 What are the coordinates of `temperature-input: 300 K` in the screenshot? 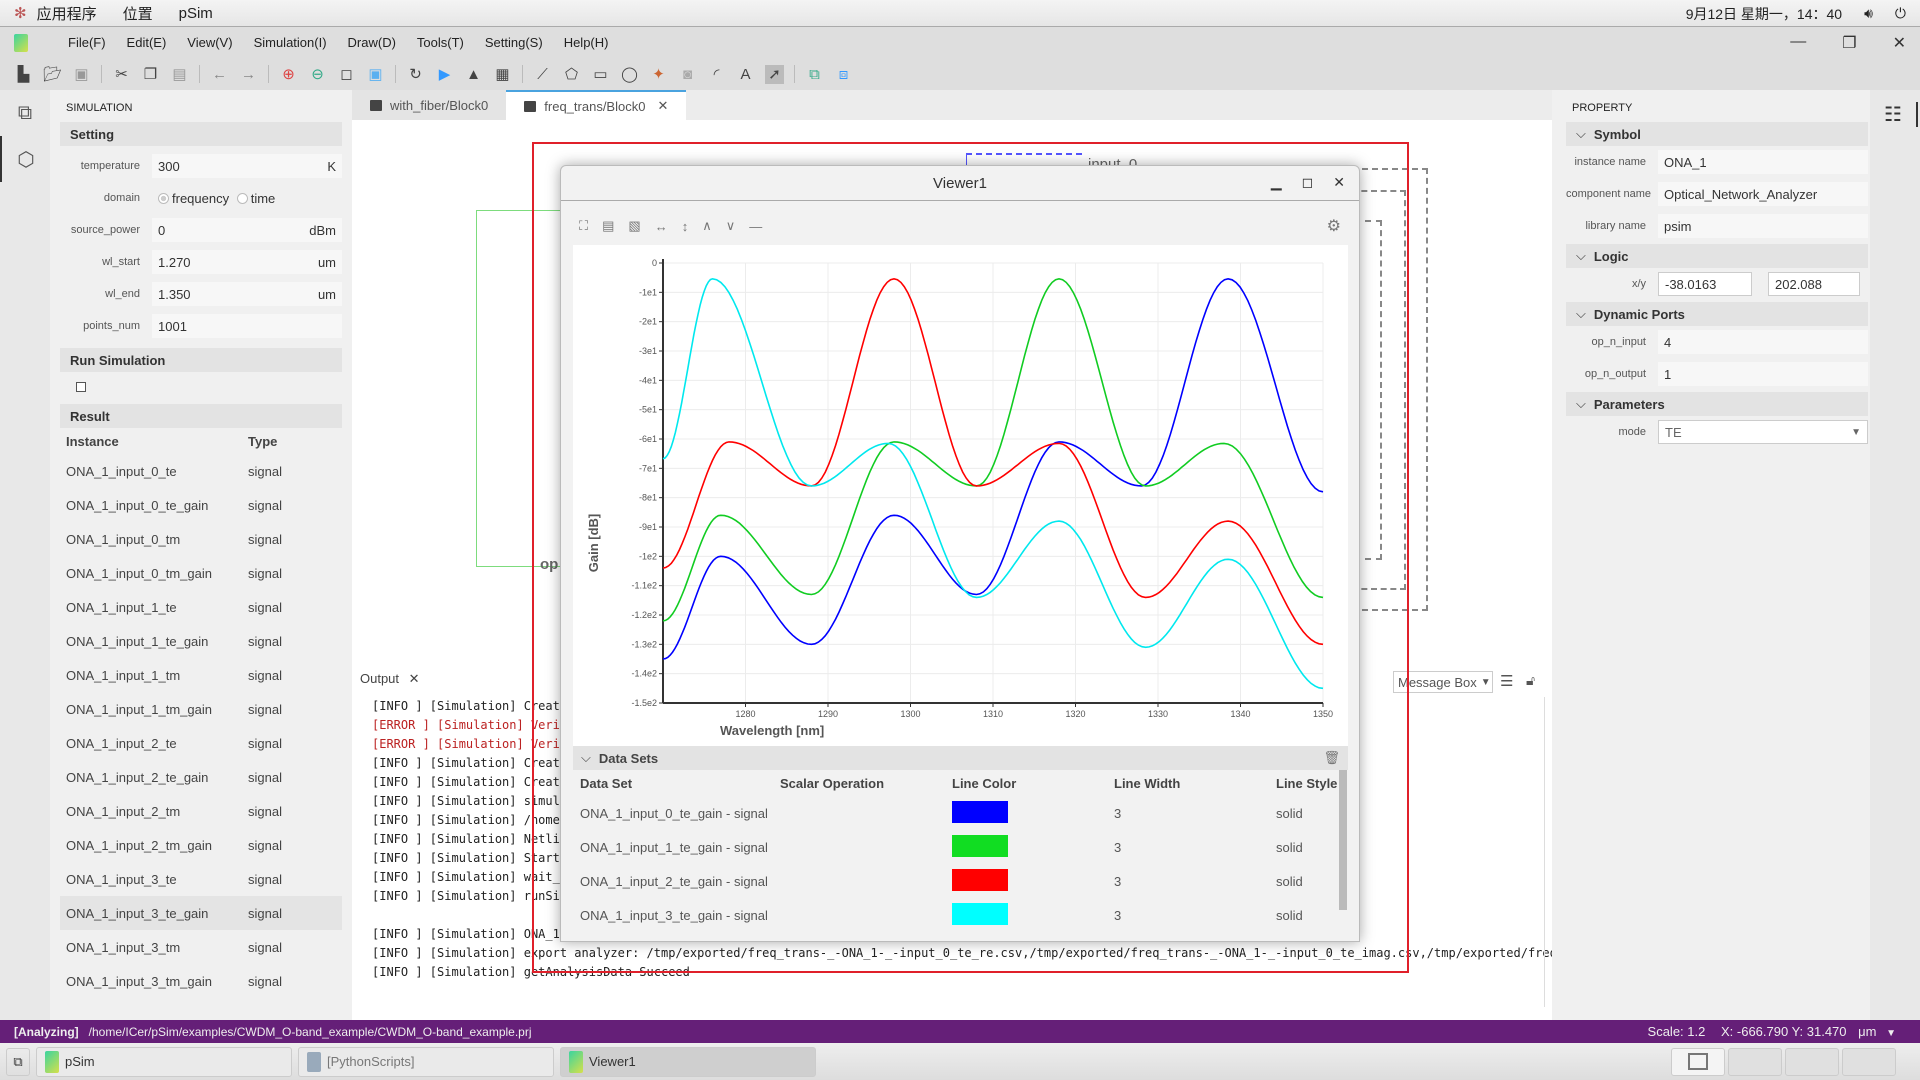 It's located at (247, 166).